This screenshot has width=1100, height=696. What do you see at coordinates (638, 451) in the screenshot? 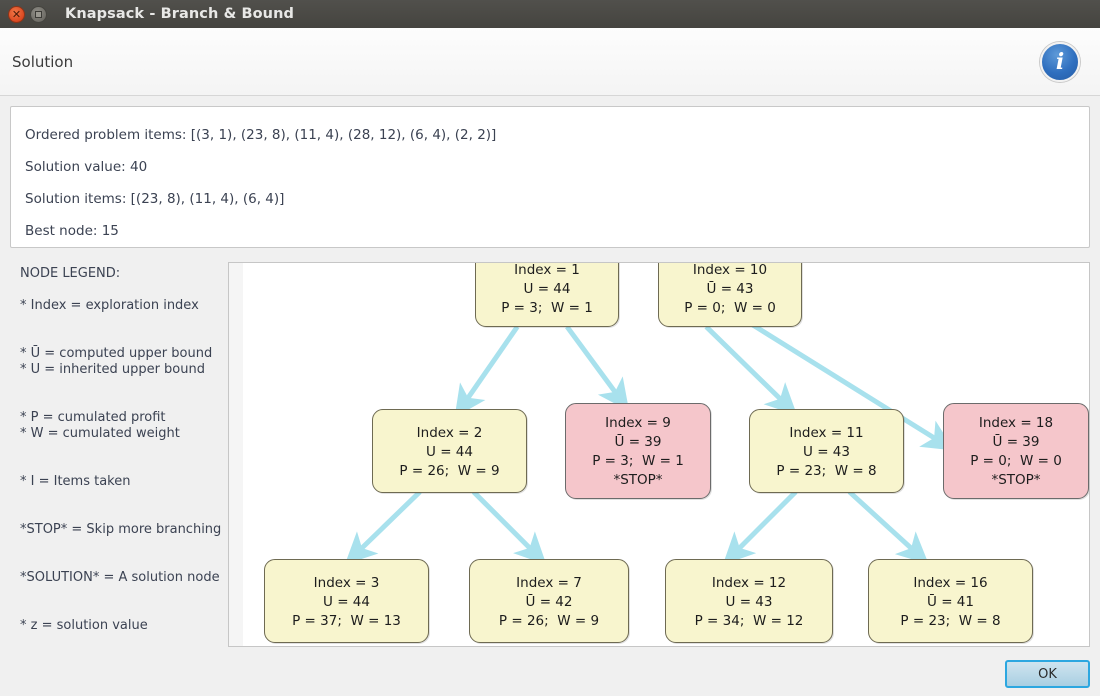
I see `tree-node-n9: Index = 9 Ū = 39 P = 3; W = 1 *STOP*` at bounding box center [638, 451].